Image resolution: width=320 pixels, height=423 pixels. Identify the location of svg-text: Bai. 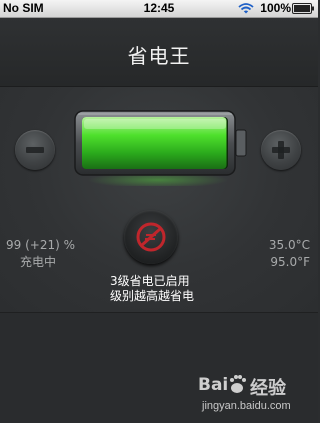
(213, 385).